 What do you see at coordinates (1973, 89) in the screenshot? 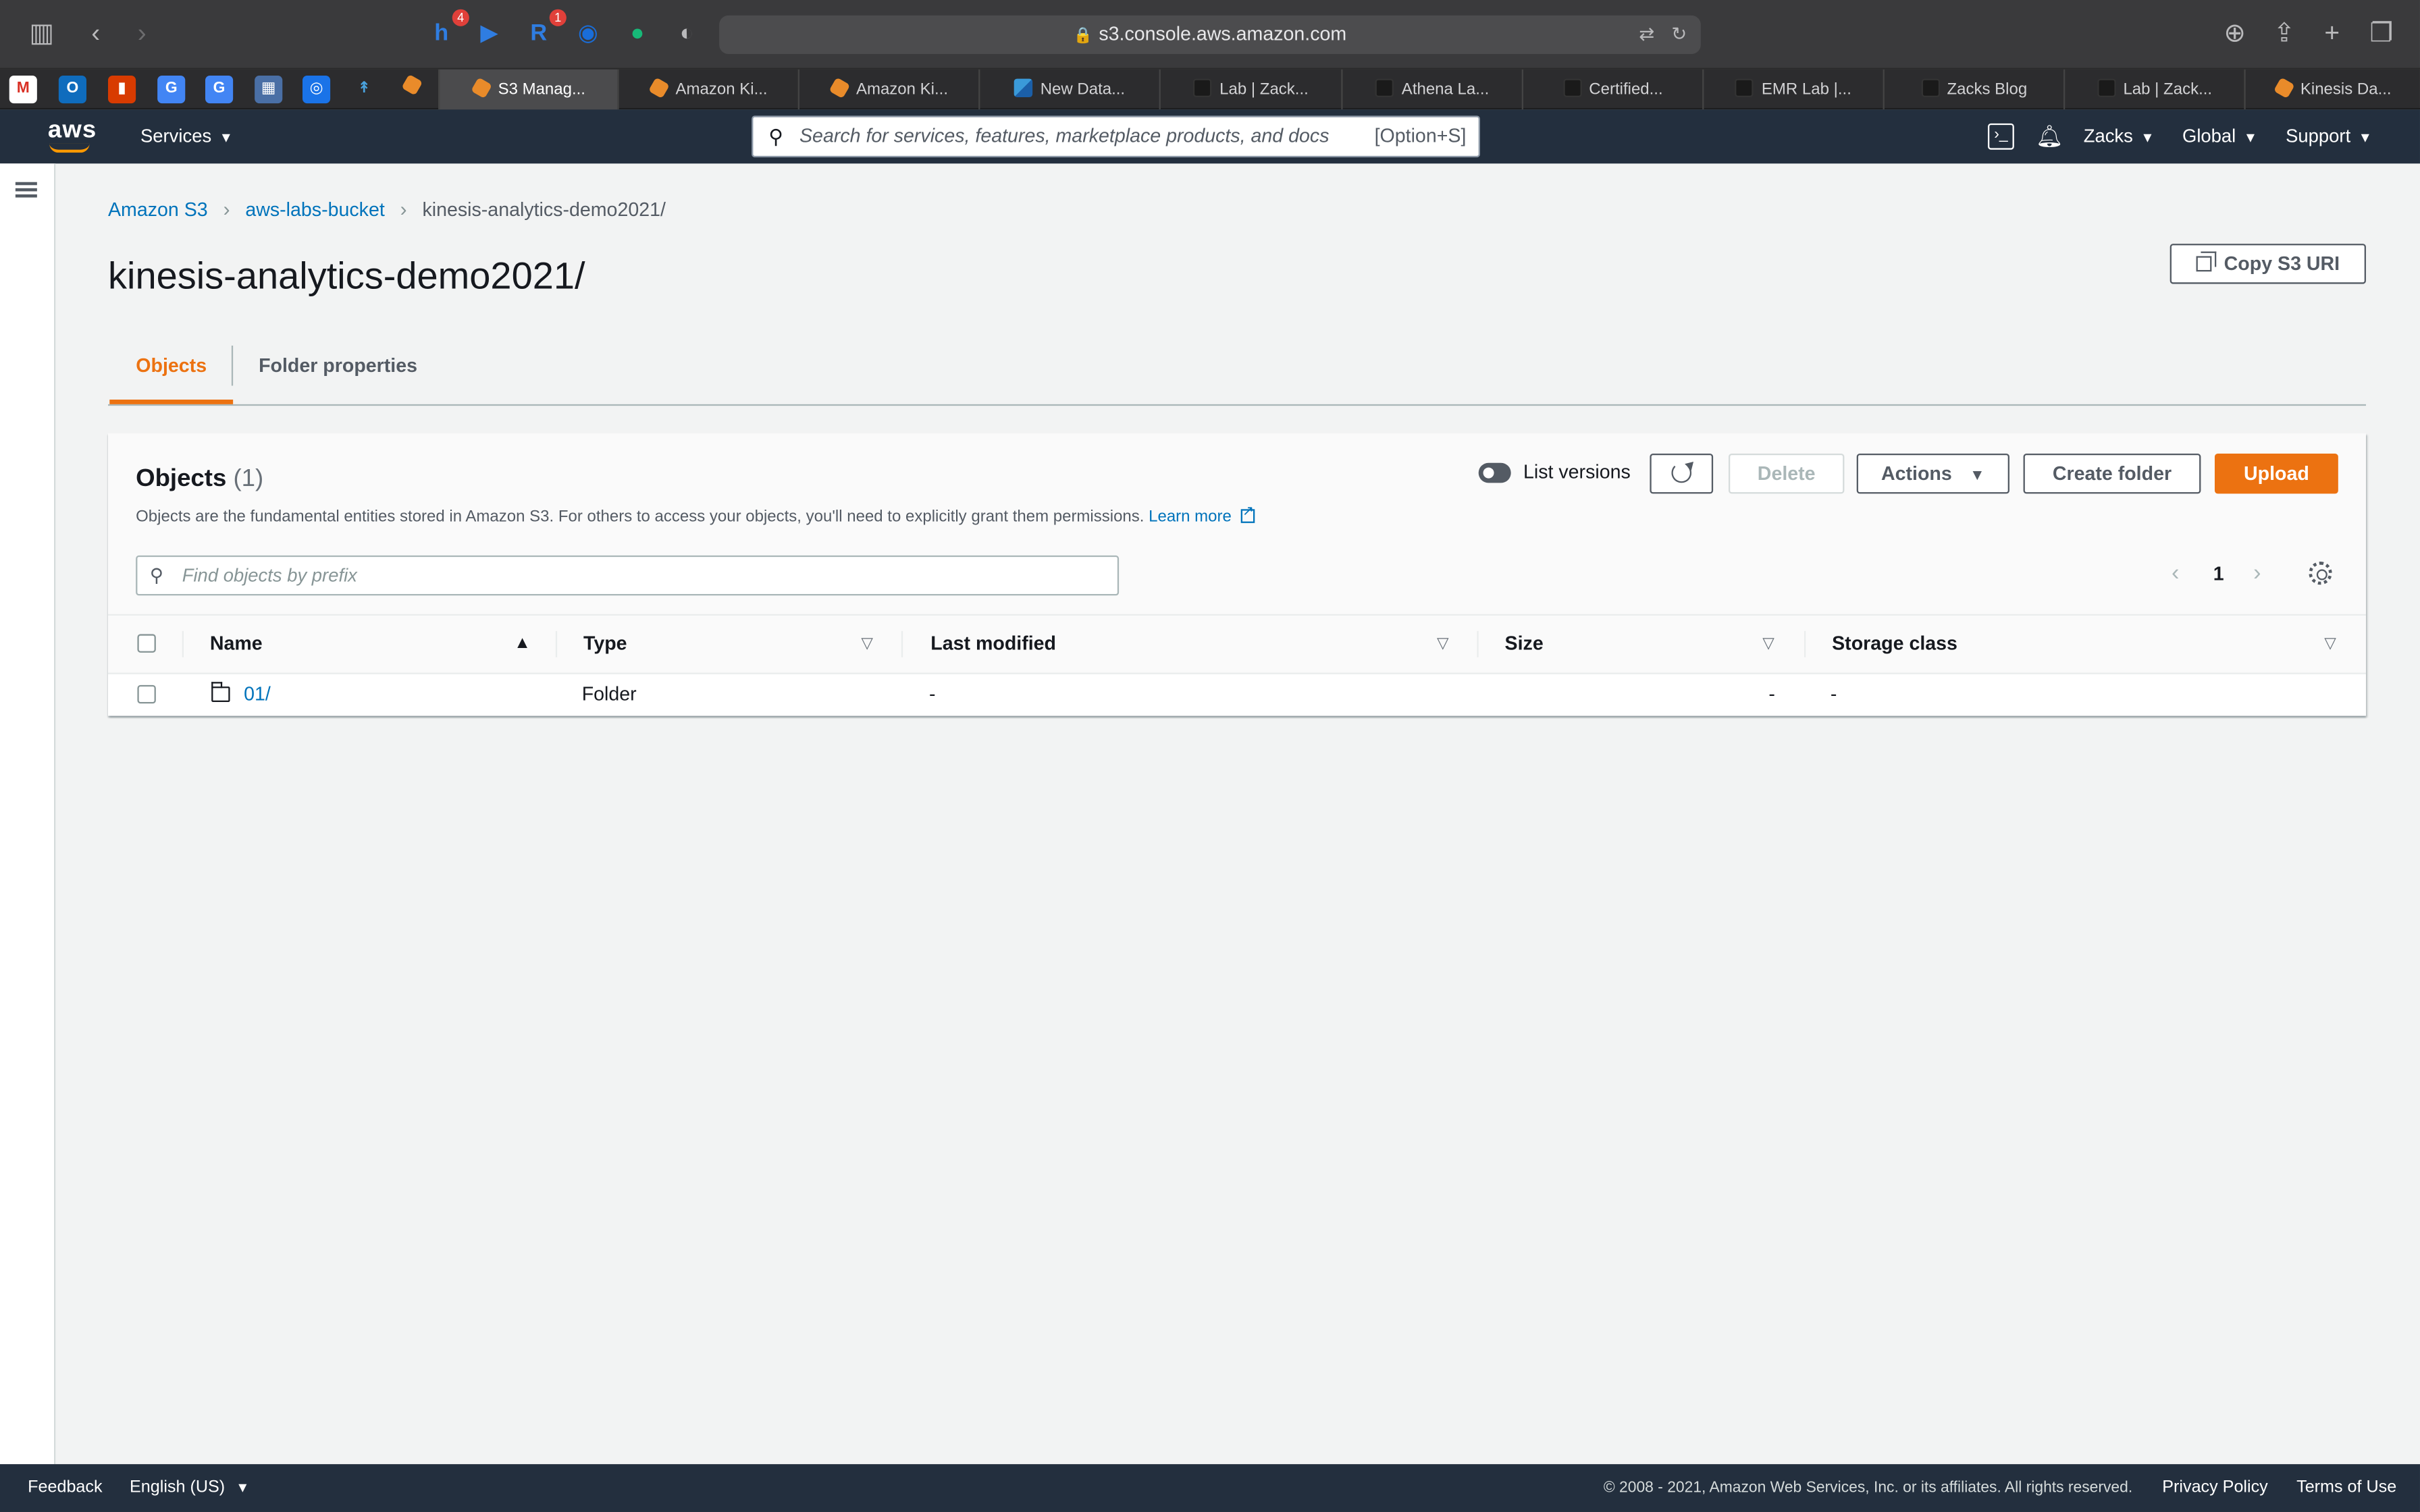
I see `browser-tab: Zacks Blog` at bounding box center [1973, 89].